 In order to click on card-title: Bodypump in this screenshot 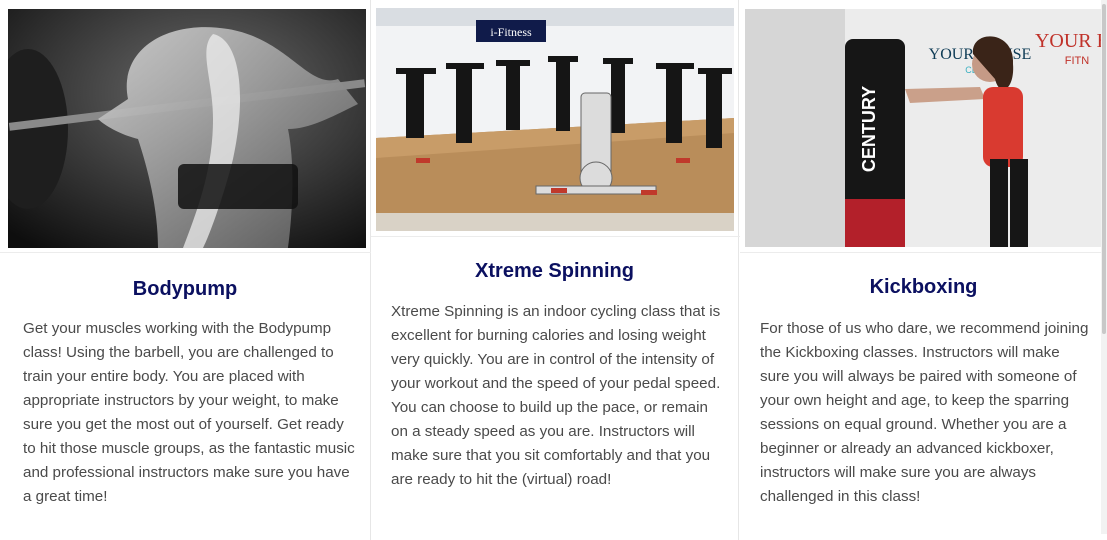, I will do `click(185, 289)`.